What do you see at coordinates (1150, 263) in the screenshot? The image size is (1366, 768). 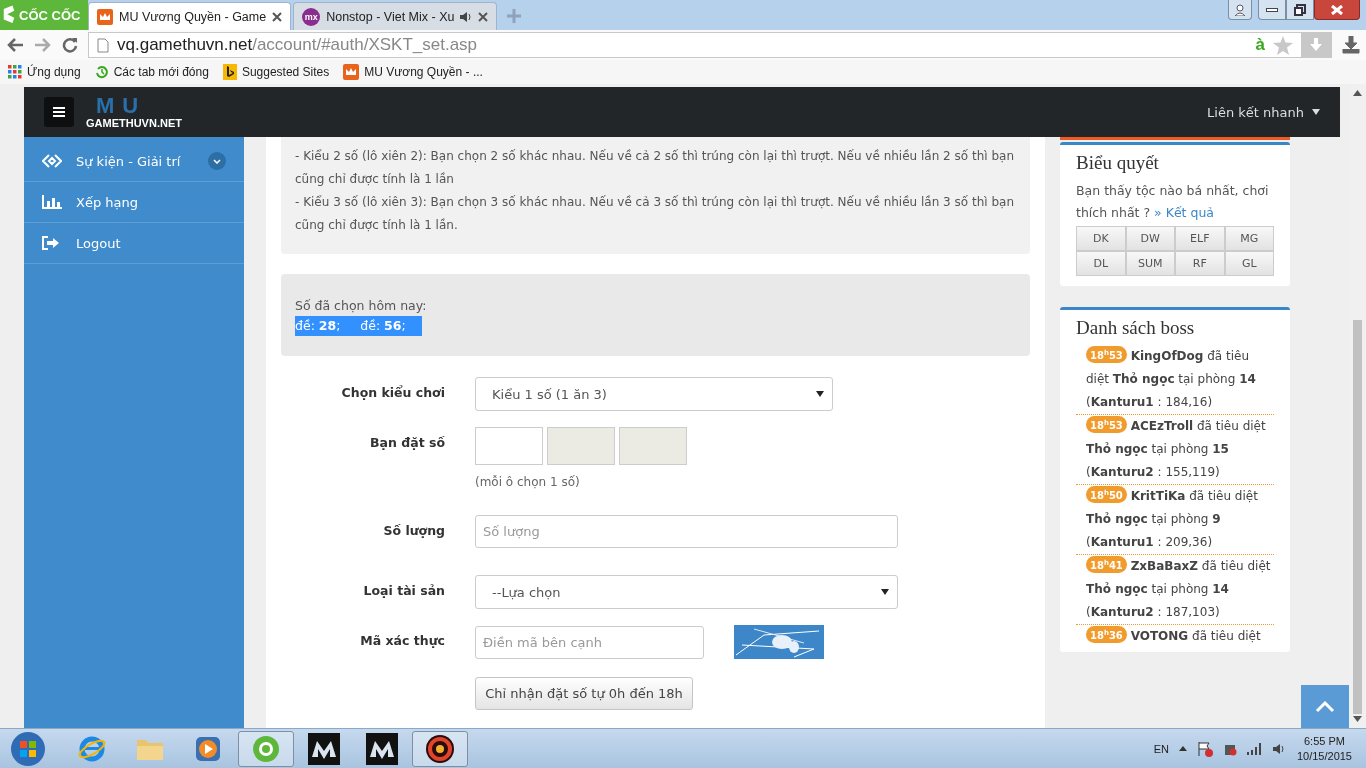 I see `vote-option: SUM` at bounding box center [1150, 263].